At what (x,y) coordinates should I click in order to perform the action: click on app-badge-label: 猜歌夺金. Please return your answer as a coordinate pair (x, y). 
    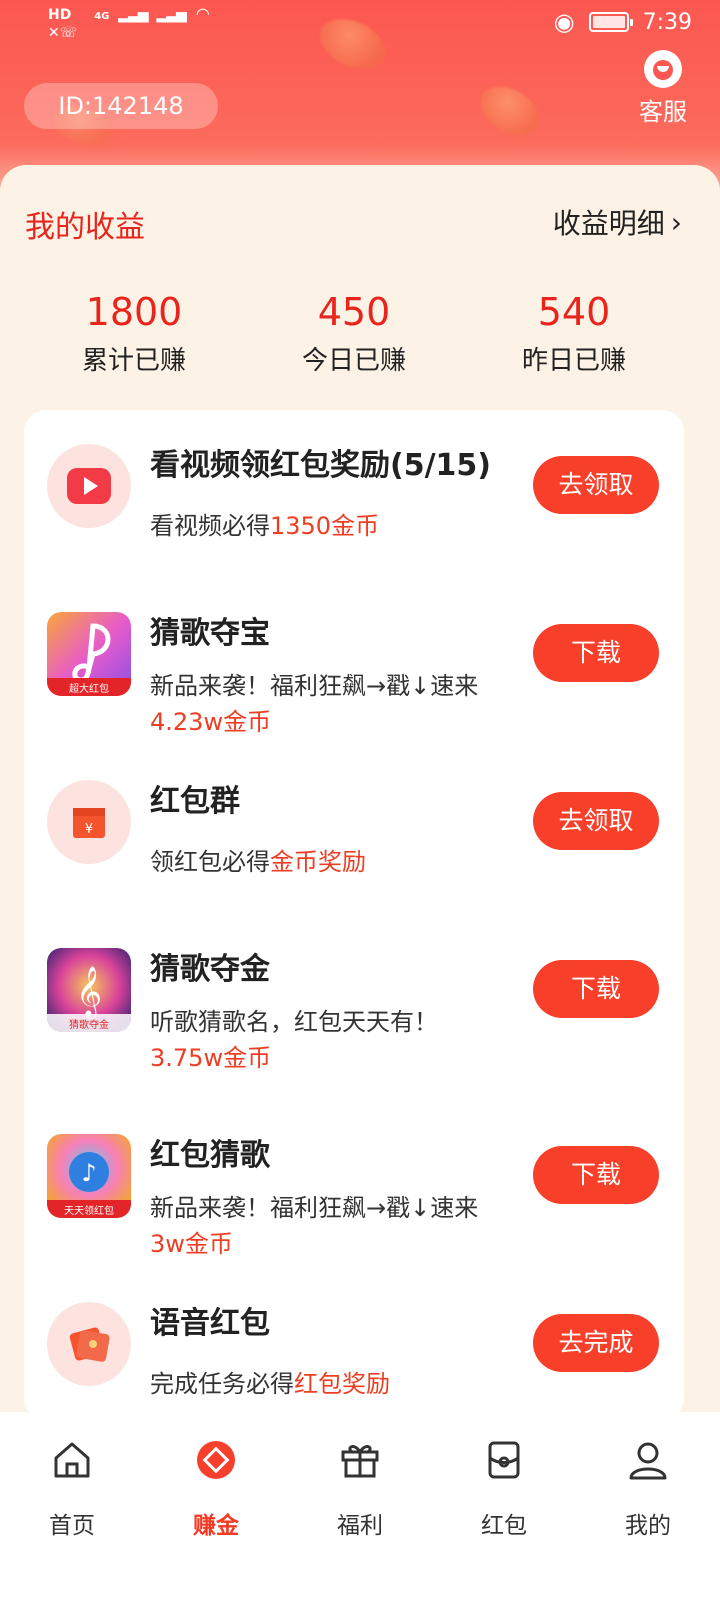
    Looking at the image, I should click on (89, 1025).